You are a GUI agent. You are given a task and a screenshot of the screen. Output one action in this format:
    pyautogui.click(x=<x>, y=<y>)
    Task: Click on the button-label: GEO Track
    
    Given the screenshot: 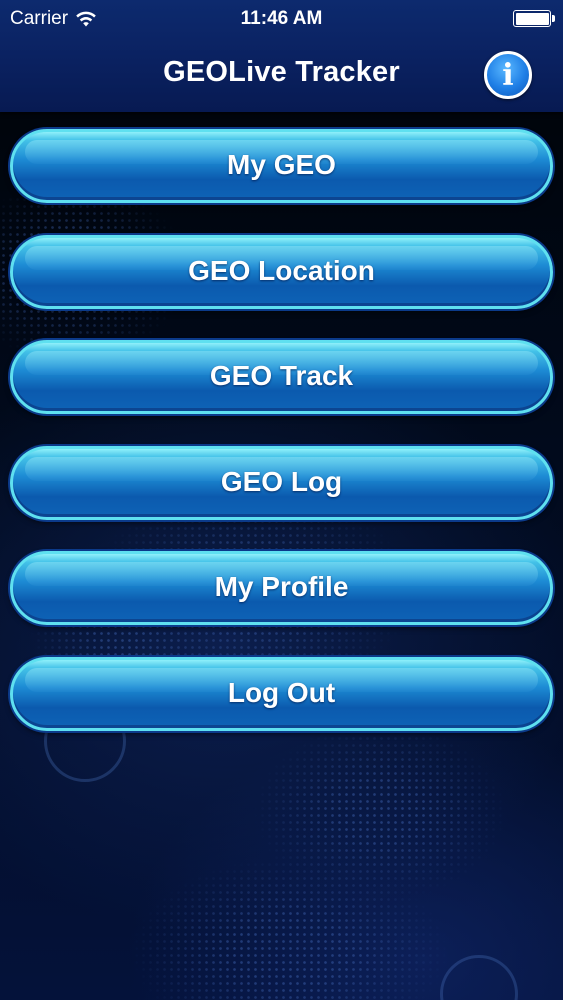 What is the action you would take?
    pyautogui.click(x=281, y=375)
    